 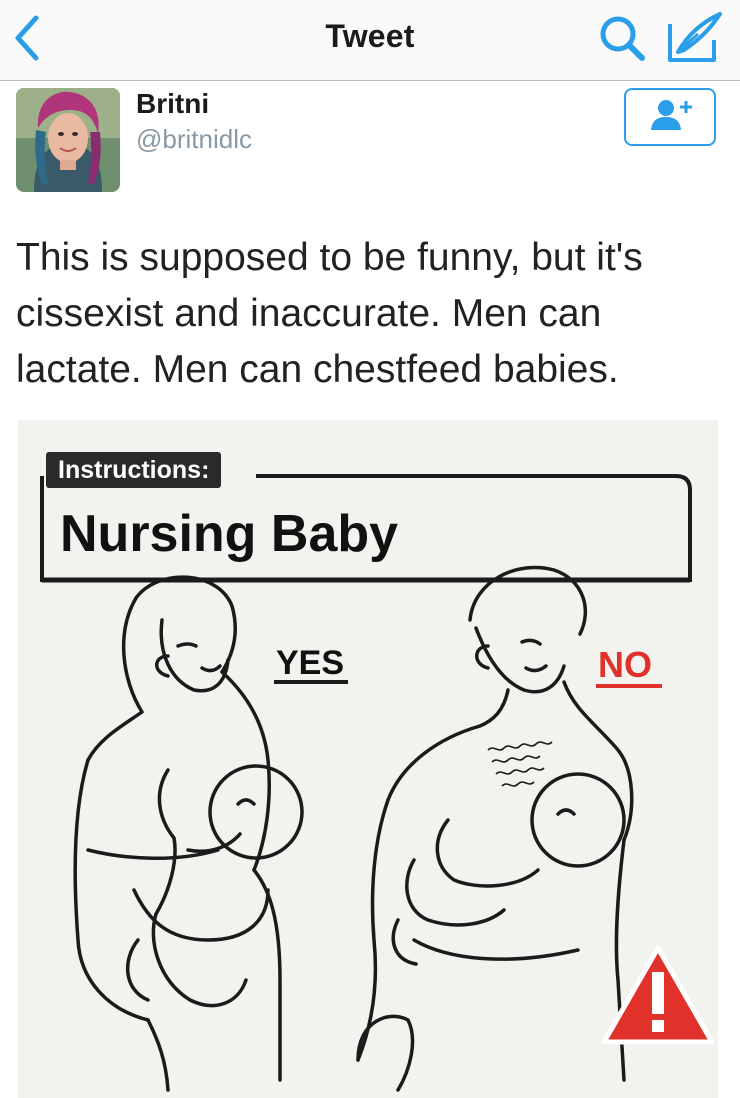 What do you see at coordinates (310, 663) in the screenshot?
I see `yes-label: YES` at bounding box center [310, 663].